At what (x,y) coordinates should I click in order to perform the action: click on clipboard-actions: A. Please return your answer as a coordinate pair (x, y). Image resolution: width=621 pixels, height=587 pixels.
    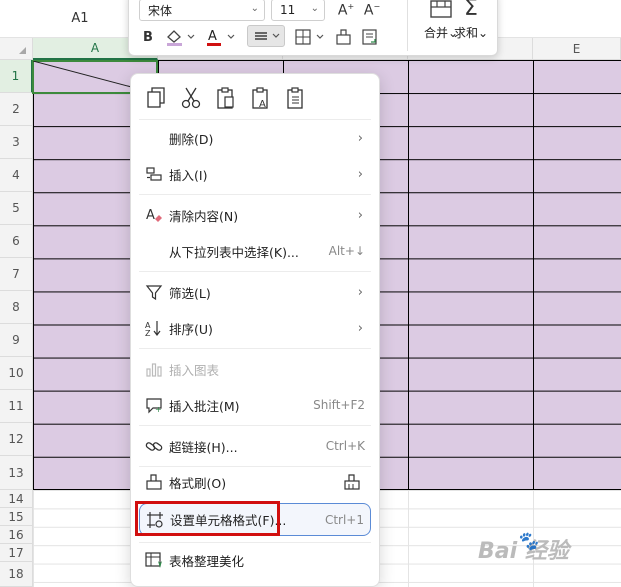
    Looking at the image, I should click on (226, 98).